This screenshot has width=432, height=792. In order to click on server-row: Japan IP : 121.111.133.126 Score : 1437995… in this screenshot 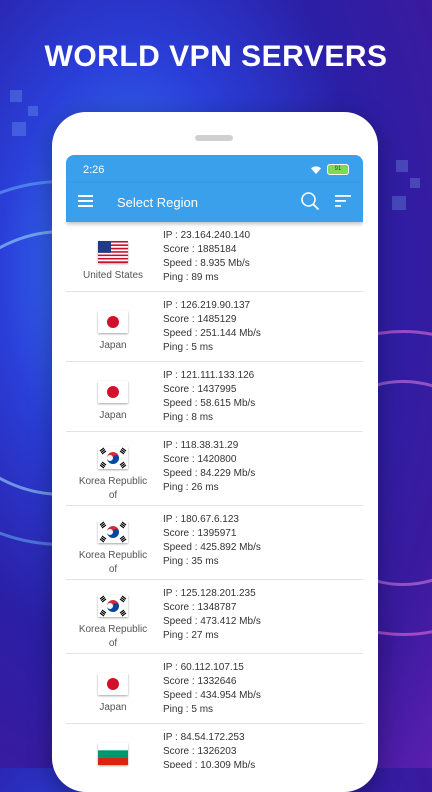, I will do `click(214, 397)`.